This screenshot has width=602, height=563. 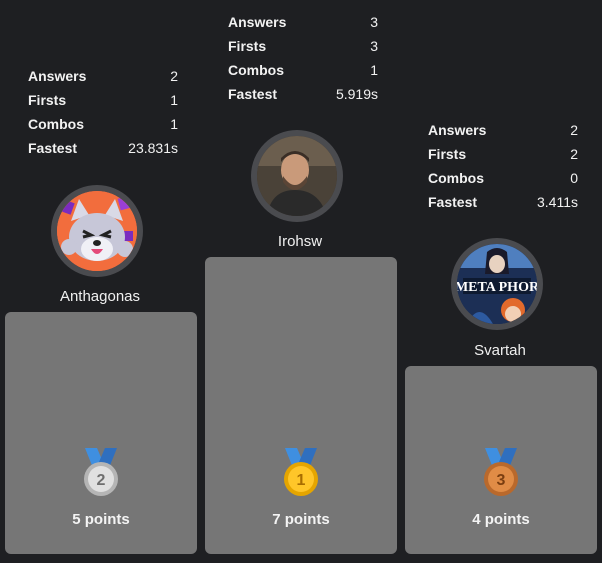 What do you see at coordinates (100, 296) in the screenshot?
I see `username-second: Anthagonas` at bounding box center [100, 296].